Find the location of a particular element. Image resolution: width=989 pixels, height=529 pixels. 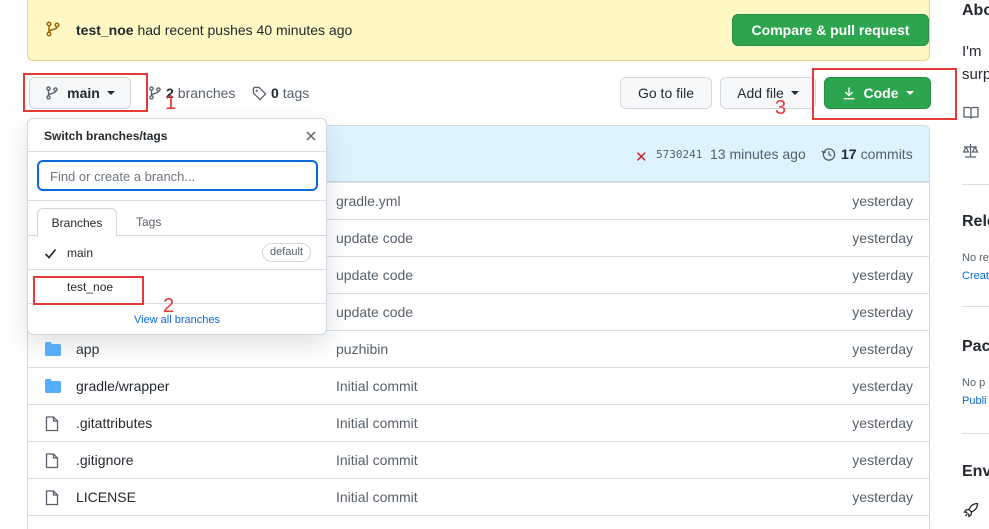

add-file-button: Add file is located at coordinates (768, 93).